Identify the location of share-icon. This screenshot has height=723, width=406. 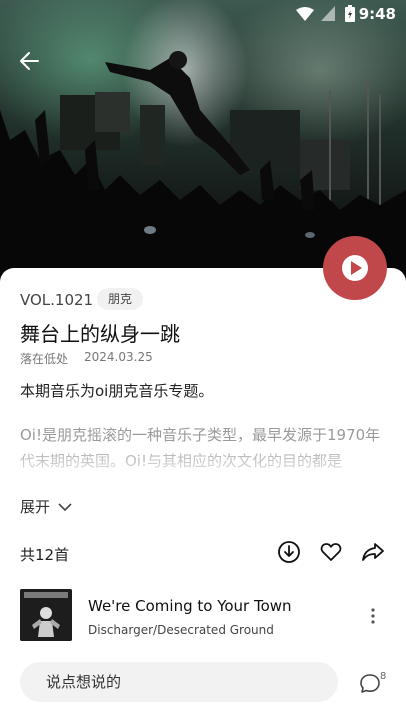
(373, 552).